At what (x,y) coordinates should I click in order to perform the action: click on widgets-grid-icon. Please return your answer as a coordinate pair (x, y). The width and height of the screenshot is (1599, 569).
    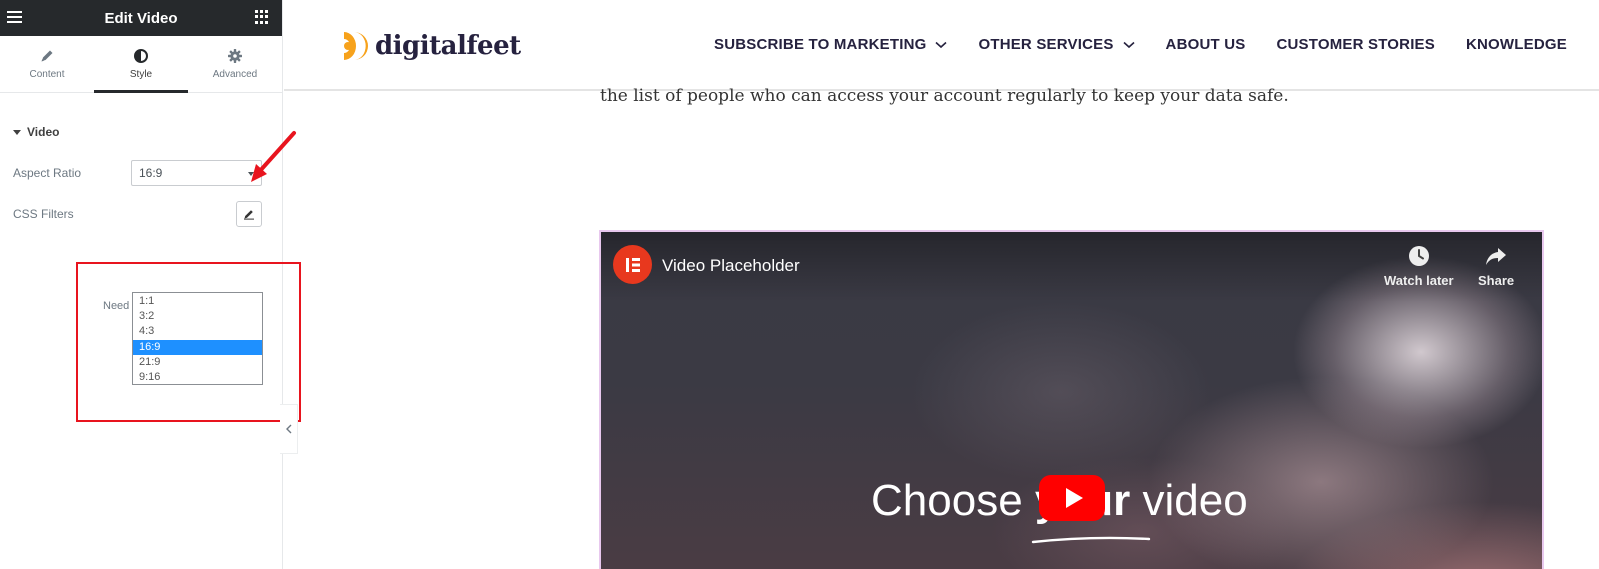
    Looking at the image, I should click on (262, 17).